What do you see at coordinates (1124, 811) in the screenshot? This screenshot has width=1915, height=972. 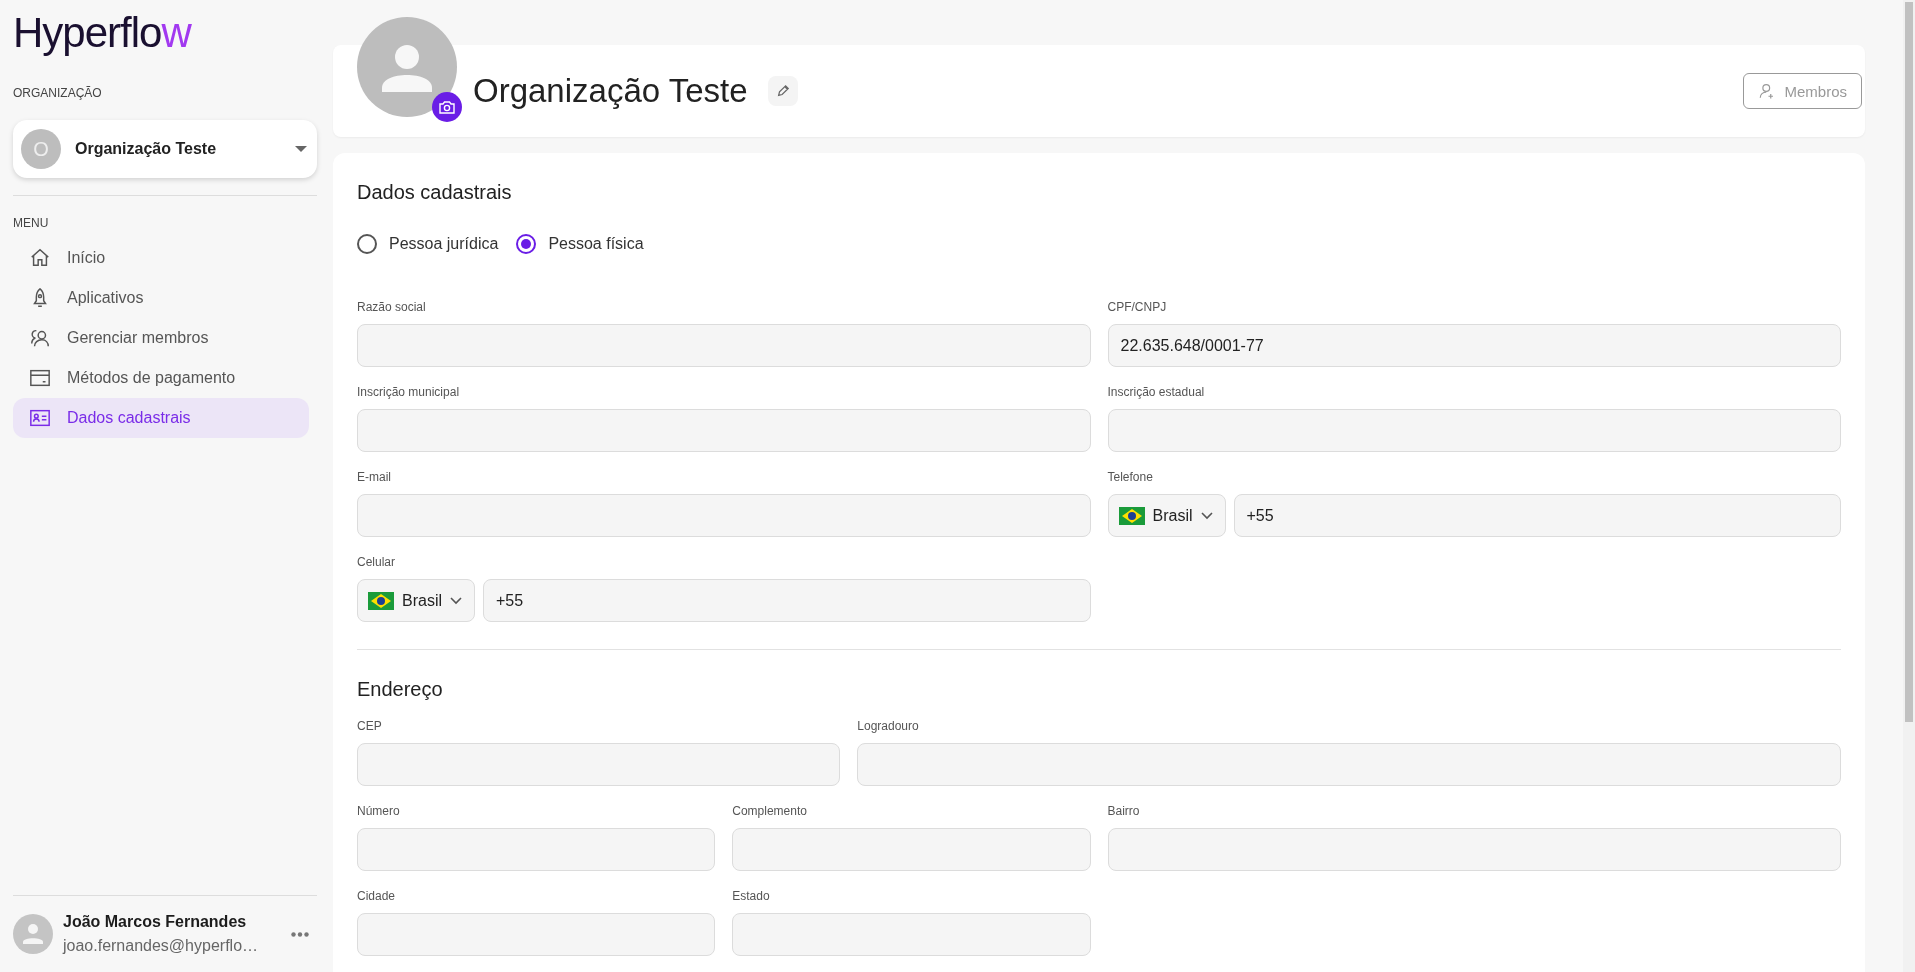 I see `field-label: Bairro` at bounding box center [1124, 811].